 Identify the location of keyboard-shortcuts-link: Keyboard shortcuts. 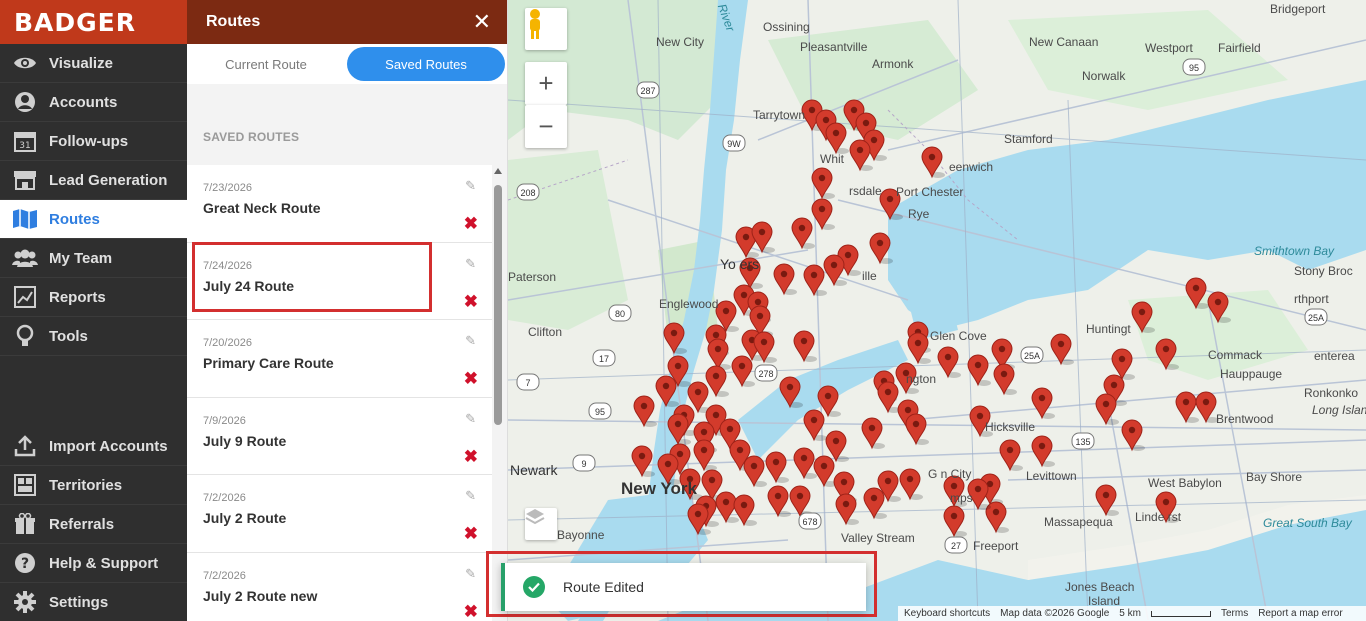
(947, 613).